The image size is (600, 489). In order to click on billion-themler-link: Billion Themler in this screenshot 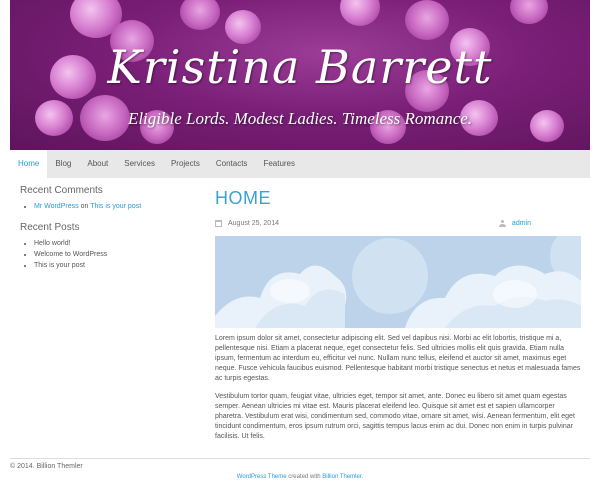, I will do `click(341, 477)`.